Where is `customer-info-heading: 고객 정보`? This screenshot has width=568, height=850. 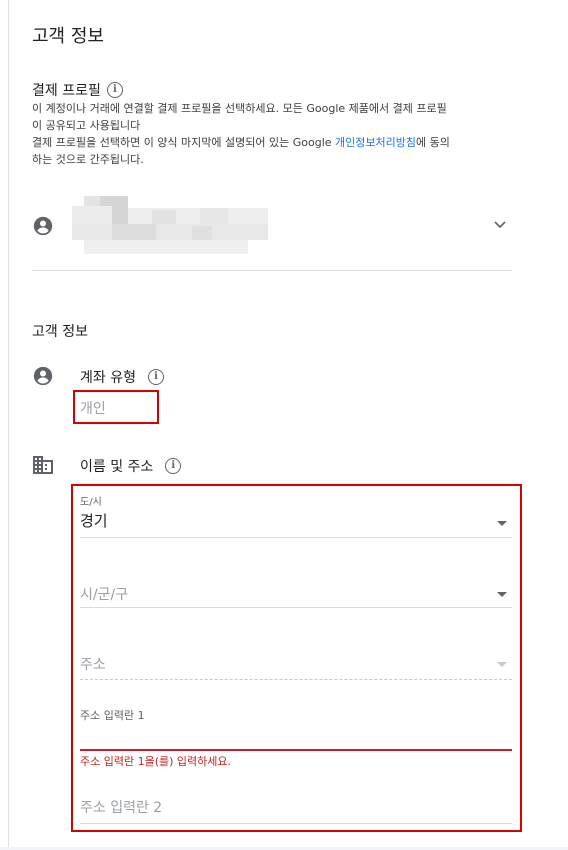
customer-info-heading: 고객 정보 is located at coordinates (60, 332).